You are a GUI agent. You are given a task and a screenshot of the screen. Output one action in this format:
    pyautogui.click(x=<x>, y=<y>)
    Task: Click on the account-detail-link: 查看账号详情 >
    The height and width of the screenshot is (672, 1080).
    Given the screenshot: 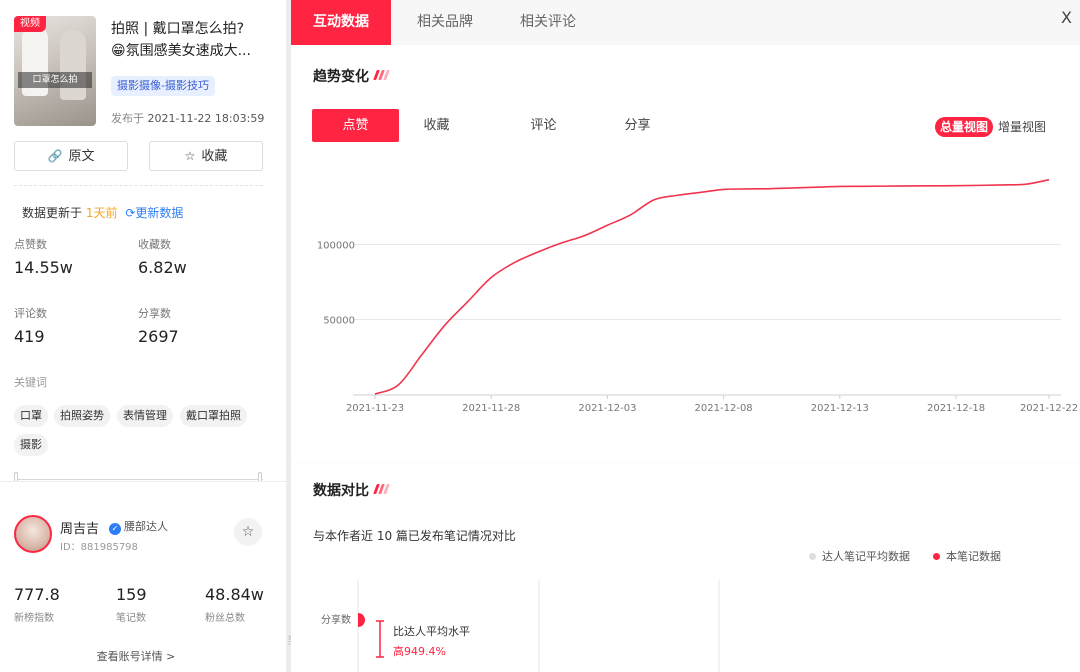 What is the action you would take?
    pyautogui.click(x=136, y=656)
    